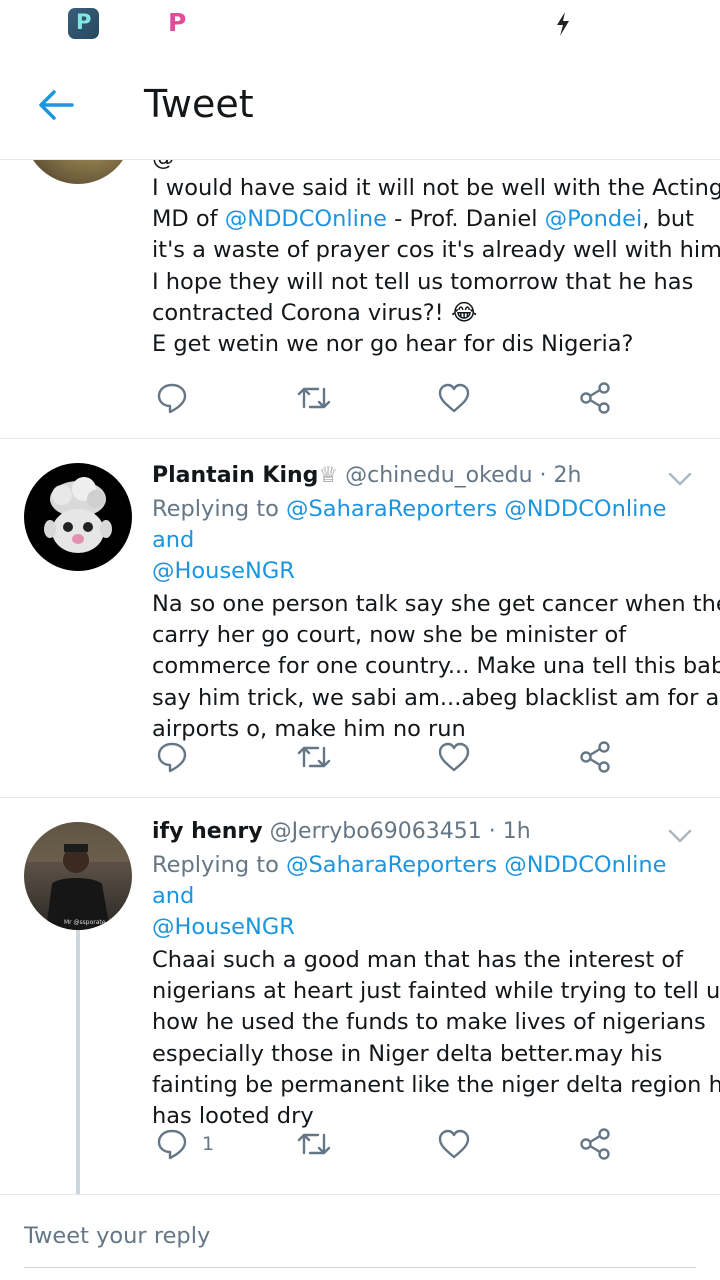 The height and width of the screenshot is (1280, 720). I want to click on timestamp: · 1h, so click(509, 831).